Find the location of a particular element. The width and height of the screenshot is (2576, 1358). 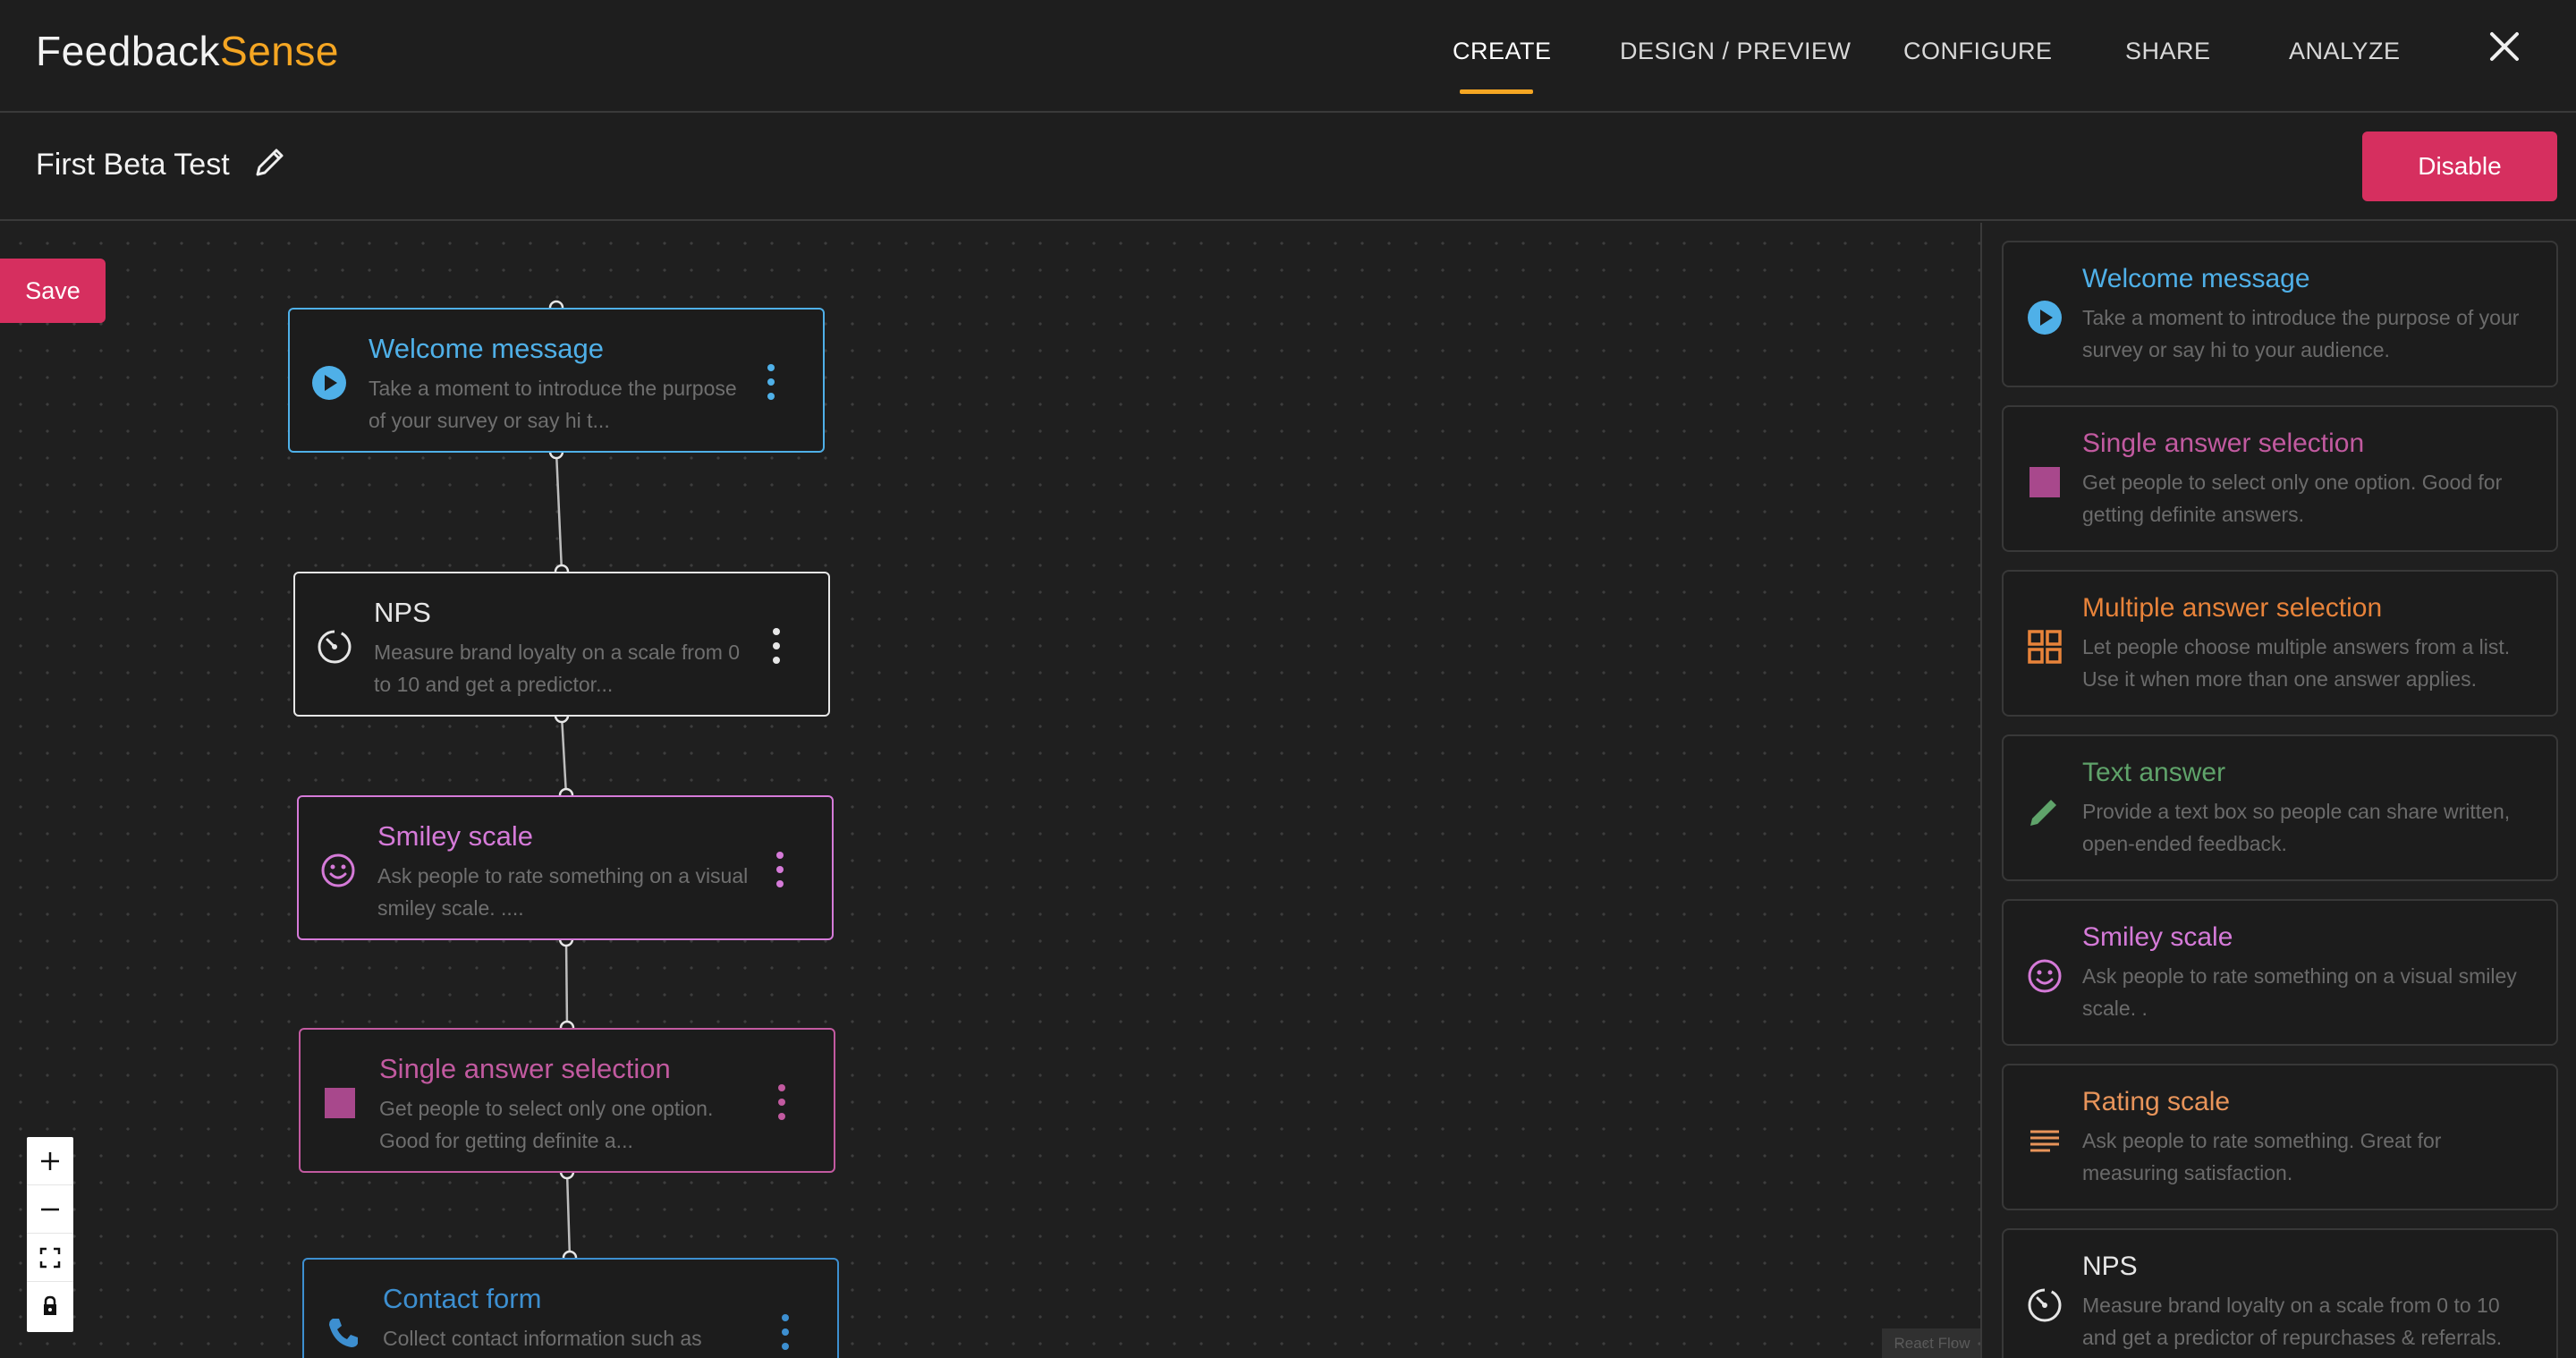

save-button: Save is located at coordinates (53, 291).